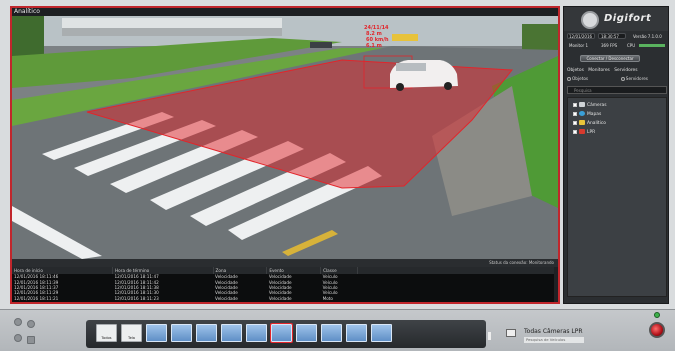 The width and height of the screenshot is (675, 351). What do you see at coordinates (156, 333) in the screenshot?
I see `layout-1x1-button` at bounding box center [156, 333].